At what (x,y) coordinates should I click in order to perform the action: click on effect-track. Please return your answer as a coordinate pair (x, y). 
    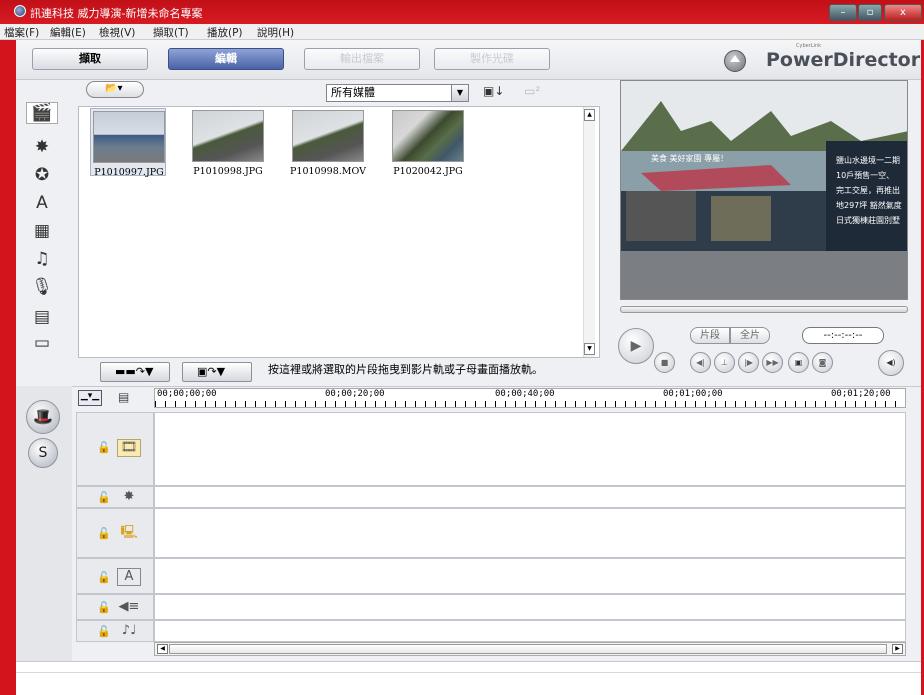
    Looking at the image, I should click on (530, 497).